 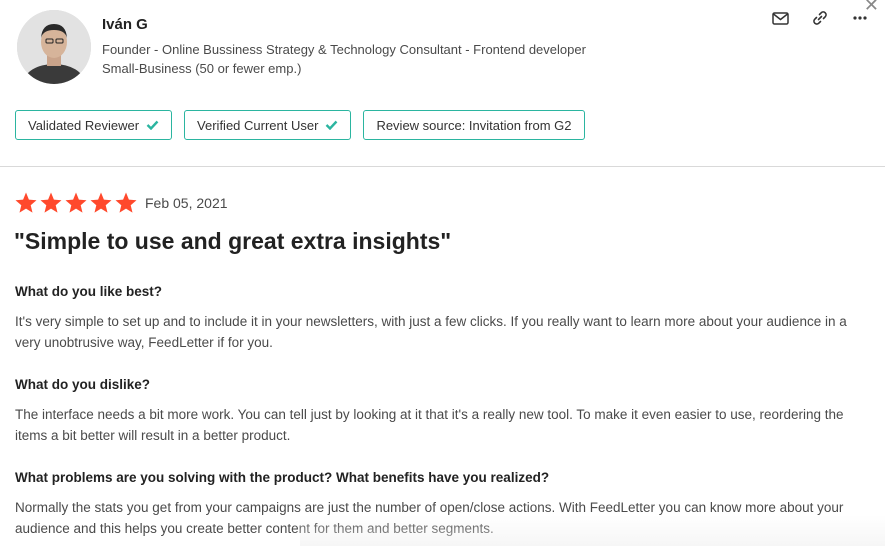 What do you see at coordinates (233, 241) in the screenshot?
I see `review-title: "Simple to use and great extra insights"` at bounding box center [233, 241].